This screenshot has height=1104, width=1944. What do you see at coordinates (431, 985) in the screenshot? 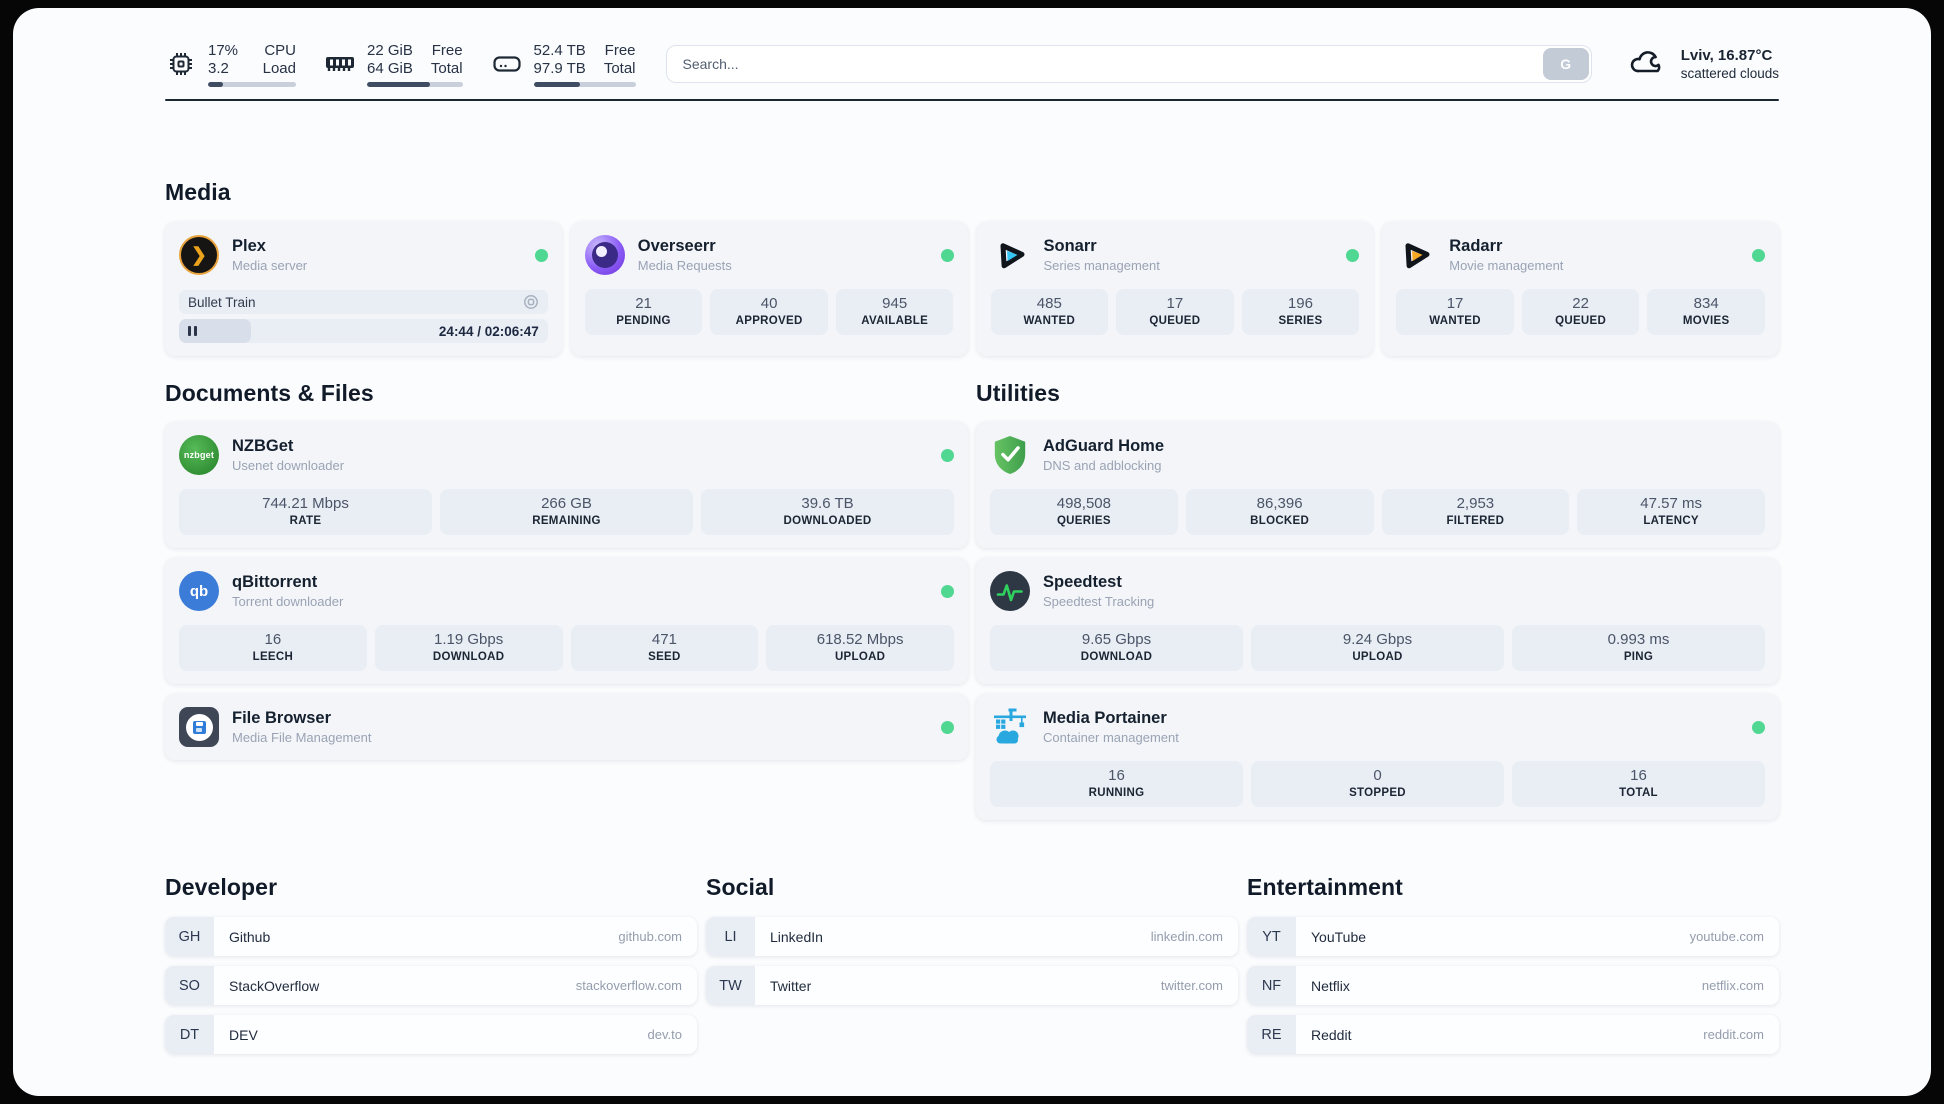
I see `link-row-stackoverflow: SO StackOverflow stackoverflow.com` at bounding box center [431, 985].